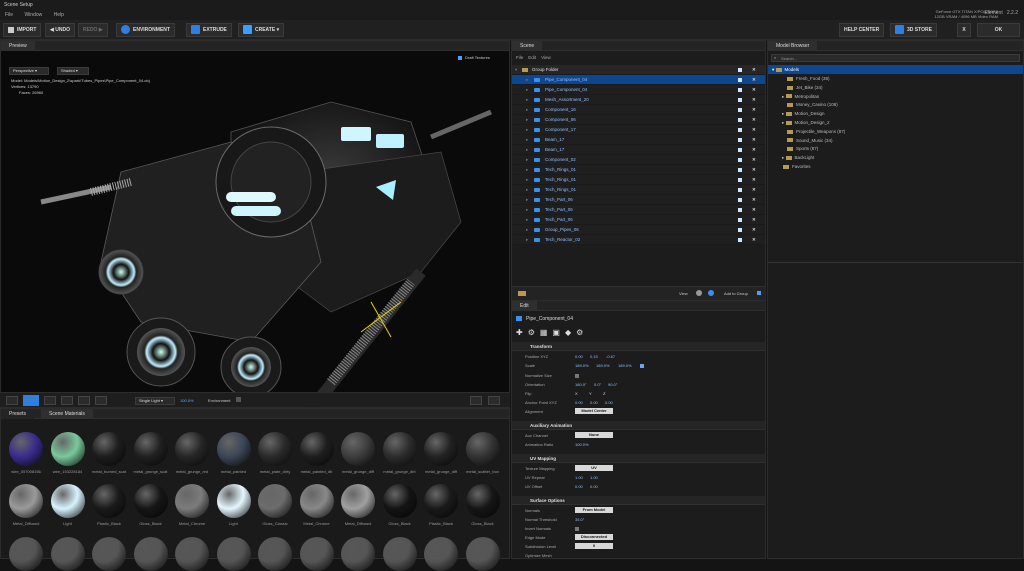 This screenshot has width=1024, height=571. What do you see at coordinates (638, 500) in the screenshot?
I see `surface-options-section: Surface Options` at bounding box center [638, 500].